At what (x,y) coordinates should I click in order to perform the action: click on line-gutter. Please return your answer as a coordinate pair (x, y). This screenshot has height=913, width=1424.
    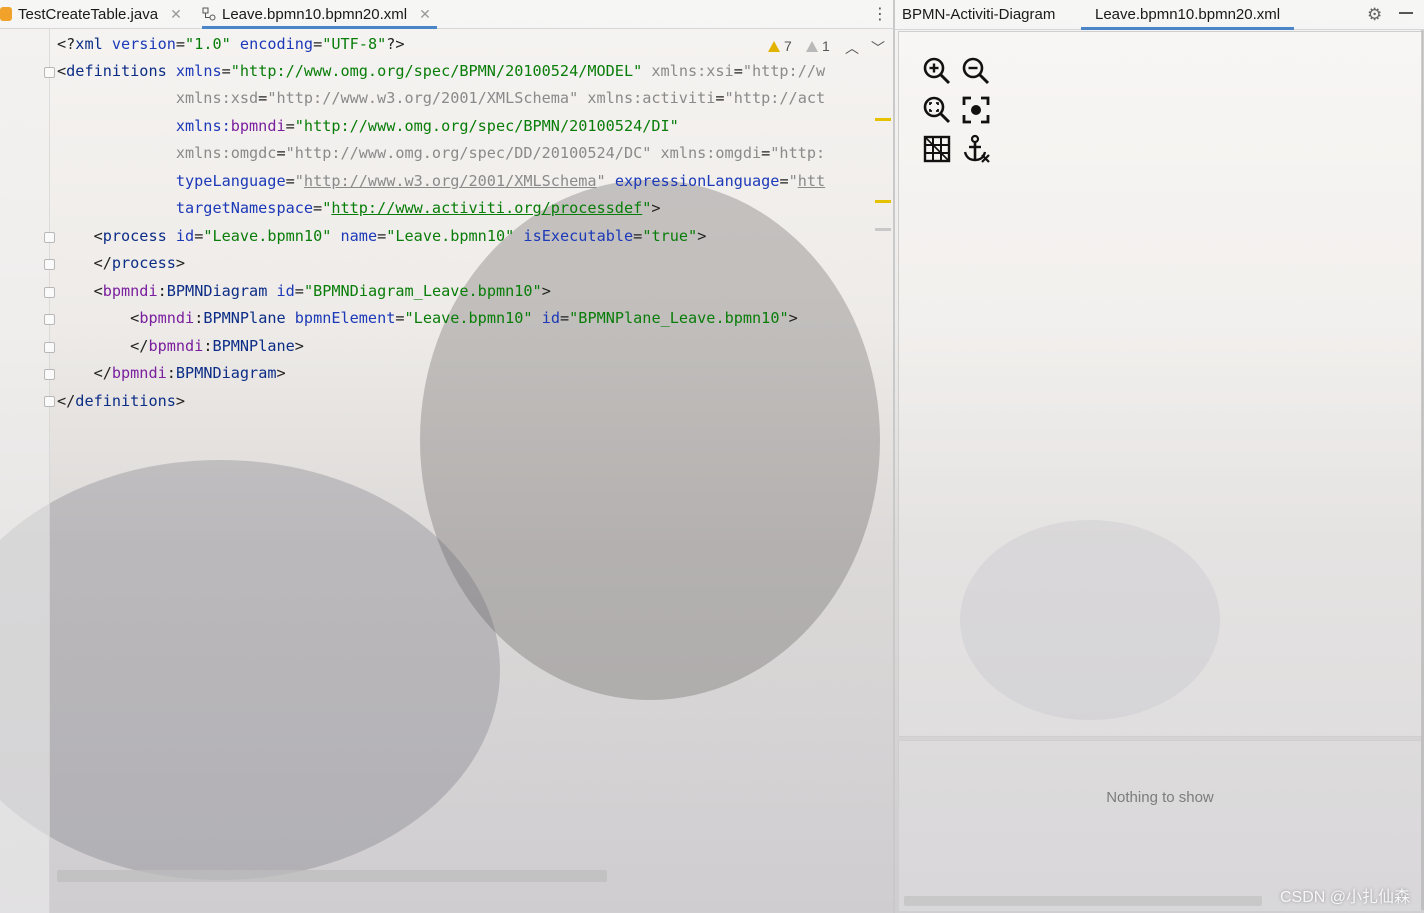
    Looking at the image, I should click on (27, 471).